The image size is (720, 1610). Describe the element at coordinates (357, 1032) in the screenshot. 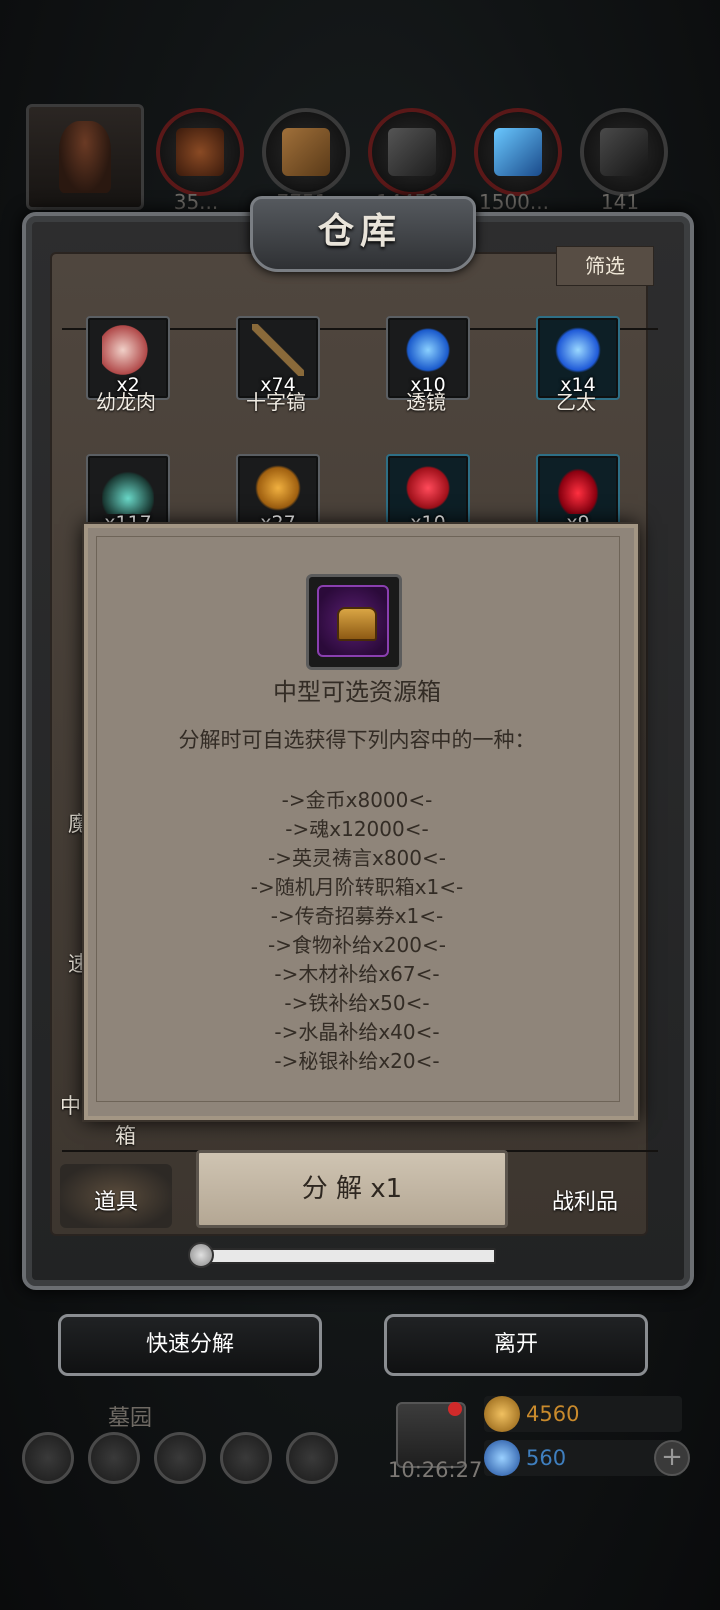

I see `reward-option: ->水晶补给x40<-` at that location.